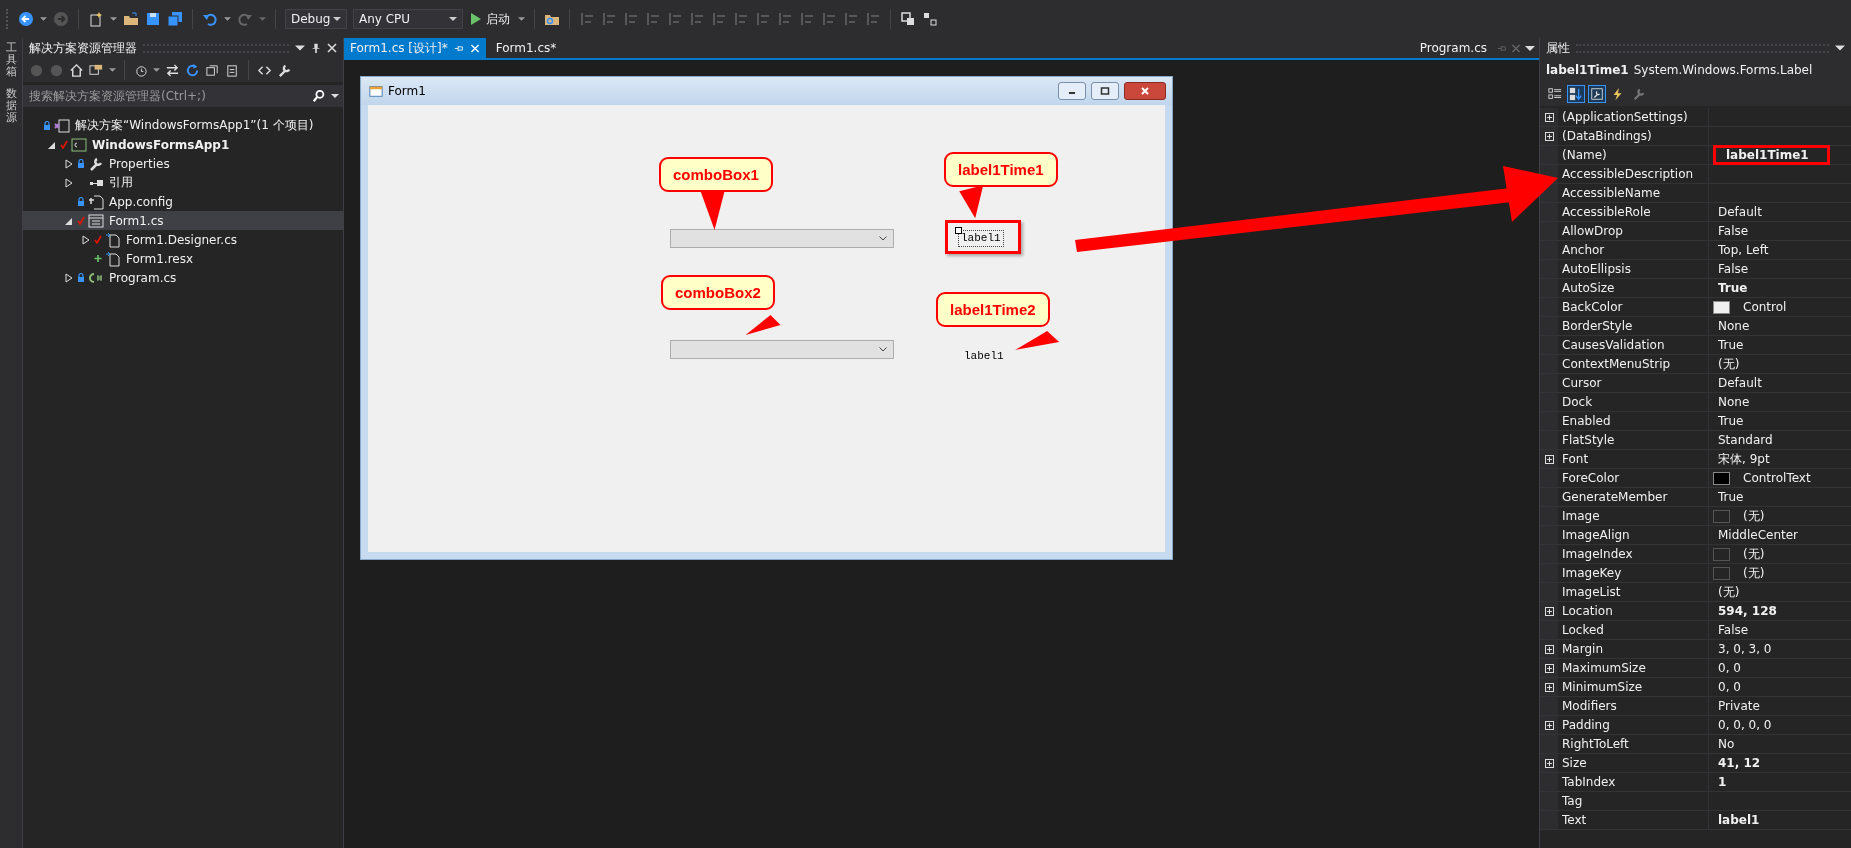 This screenshot has height=848, width=1851. I want to click on minimize-button, so click(1072, 91).